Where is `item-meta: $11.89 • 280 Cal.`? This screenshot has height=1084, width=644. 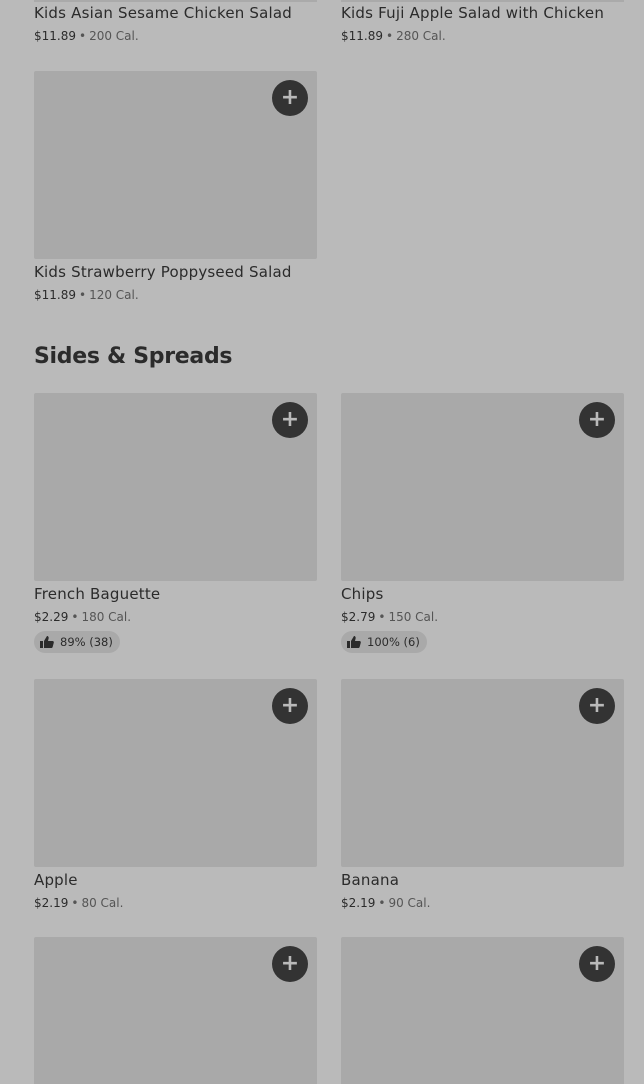
item-meta: $11.89 • 280 Cal. is located at coordinates (393, 36).